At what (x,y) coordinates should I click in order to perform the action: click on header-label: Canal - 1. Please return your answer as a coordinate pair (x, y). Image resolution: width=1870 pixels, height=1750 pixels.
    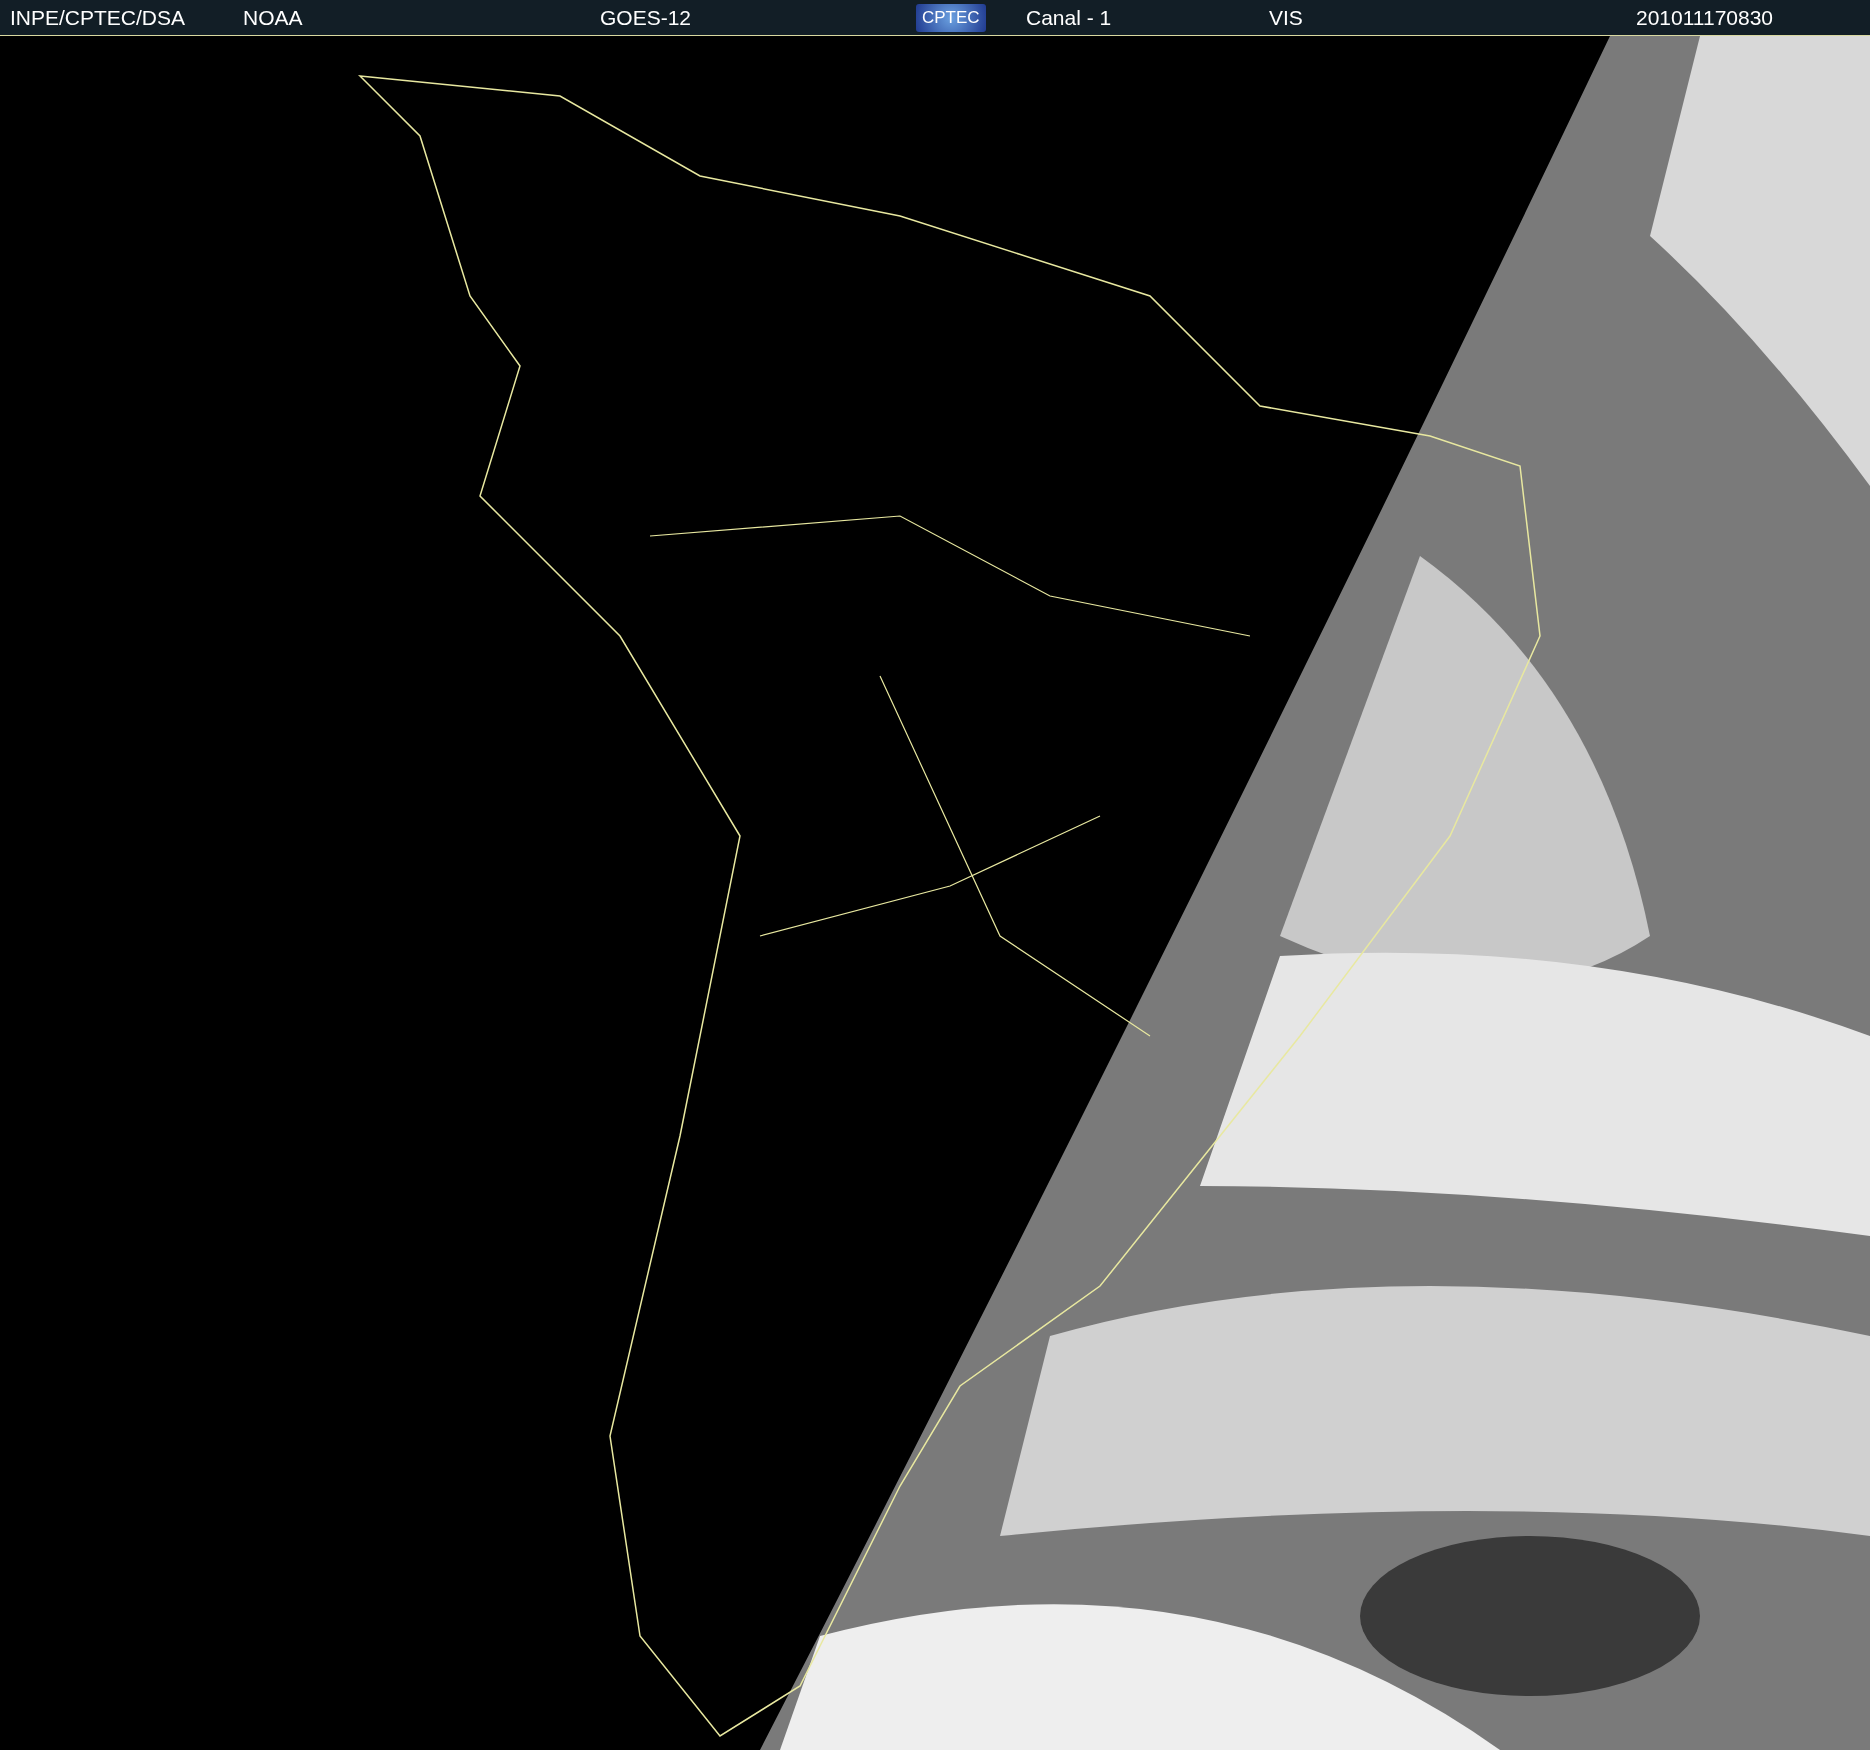
    Looking at the image, I should click on (1069, 17).